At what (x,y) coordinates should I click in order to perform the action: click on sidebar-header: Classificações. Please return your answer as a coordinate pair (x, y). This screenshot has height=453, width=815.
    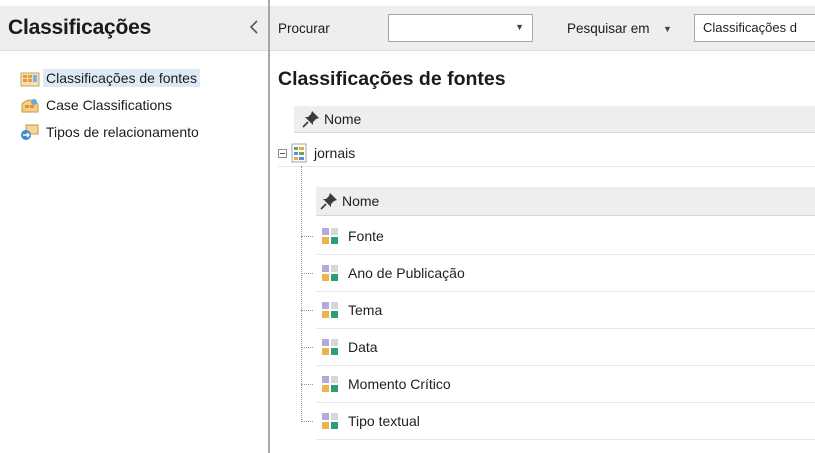
    Looking at the image, I should click on (134, 28).